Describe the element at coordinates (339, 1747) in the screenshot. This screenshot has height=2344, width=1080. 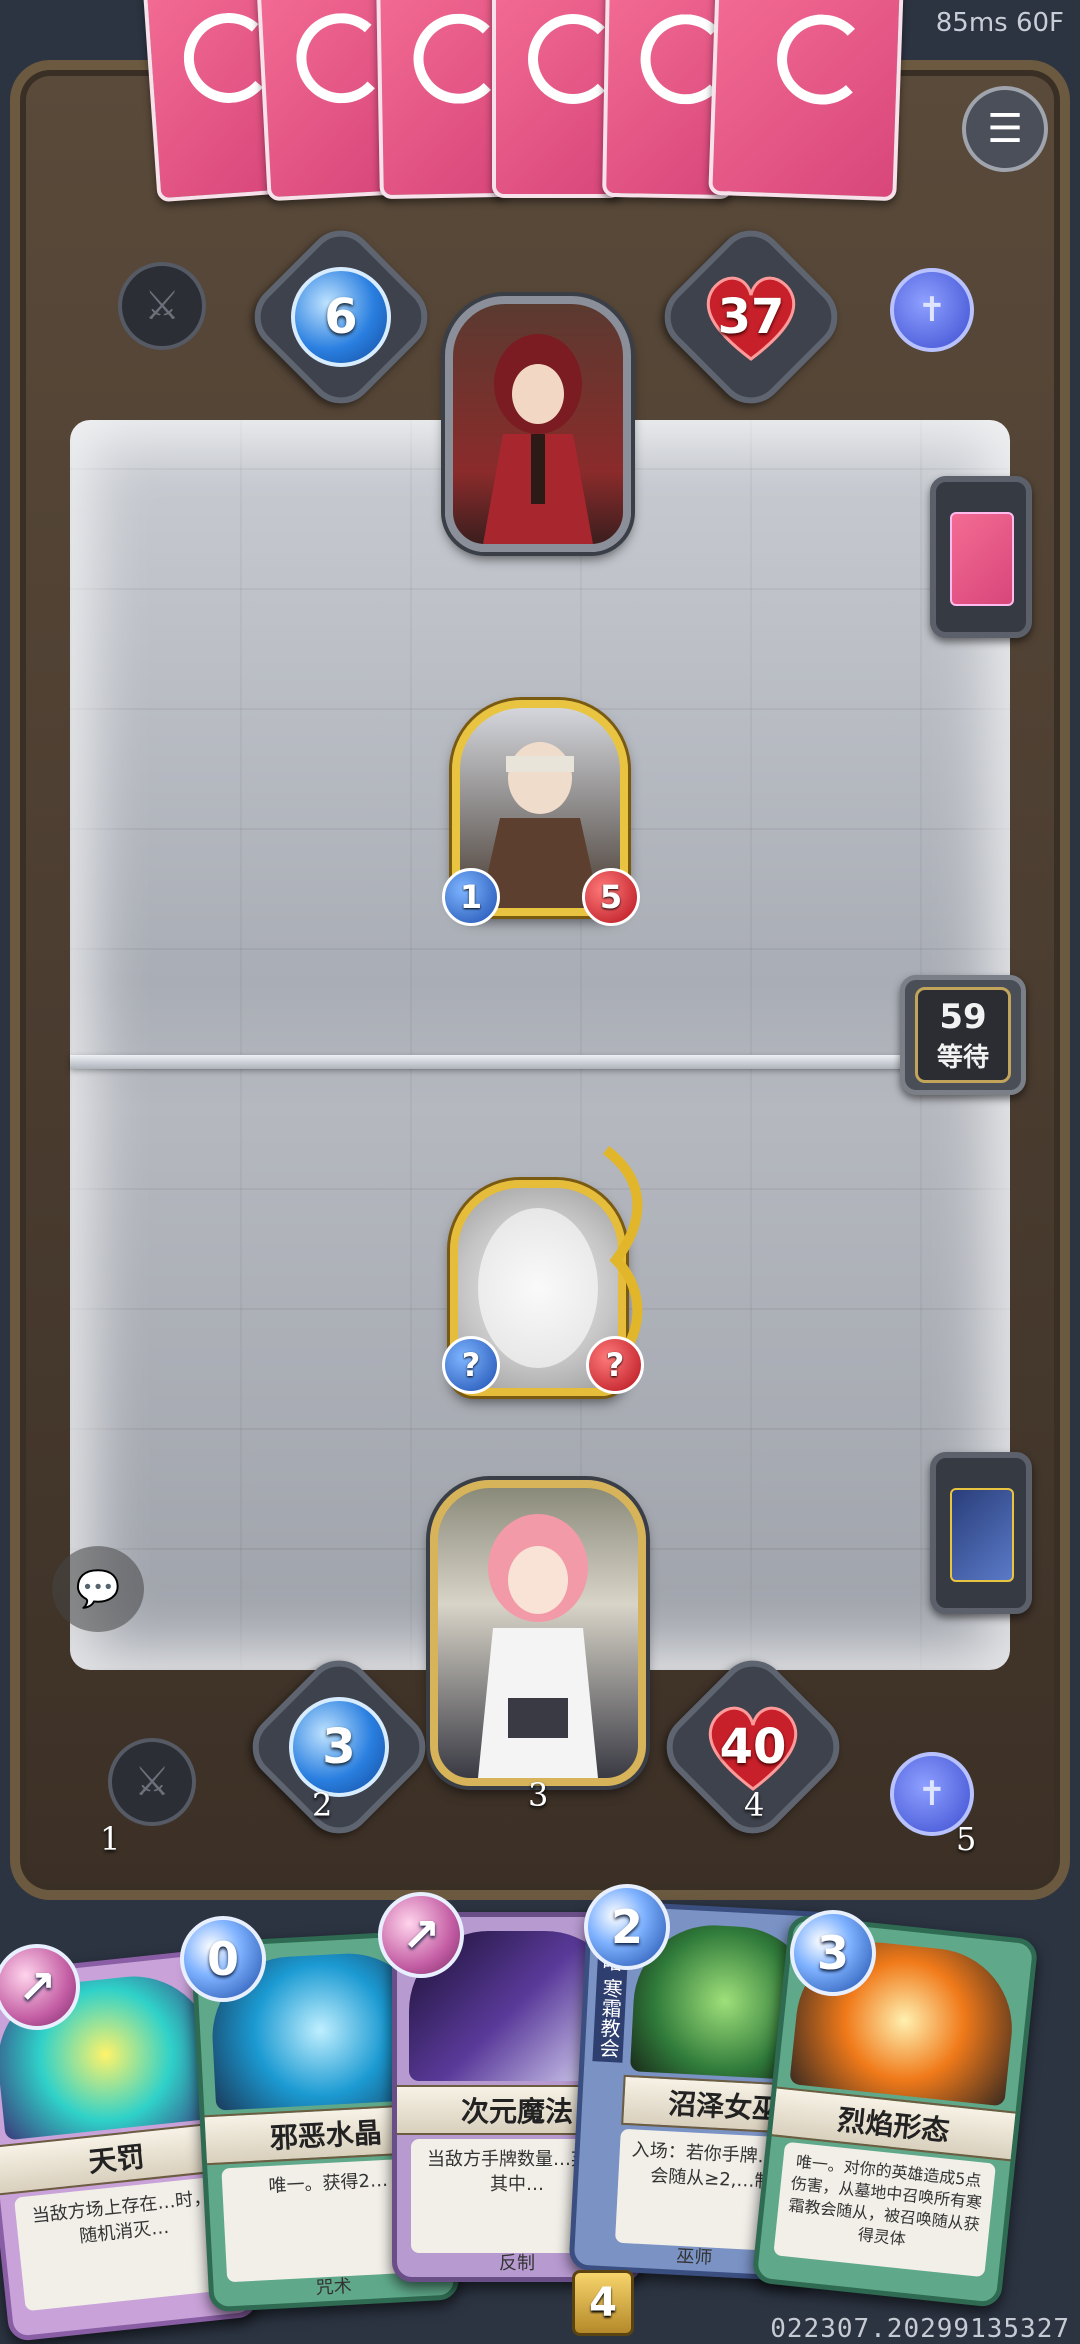
I see `player-mana-orb: 3` at that location.